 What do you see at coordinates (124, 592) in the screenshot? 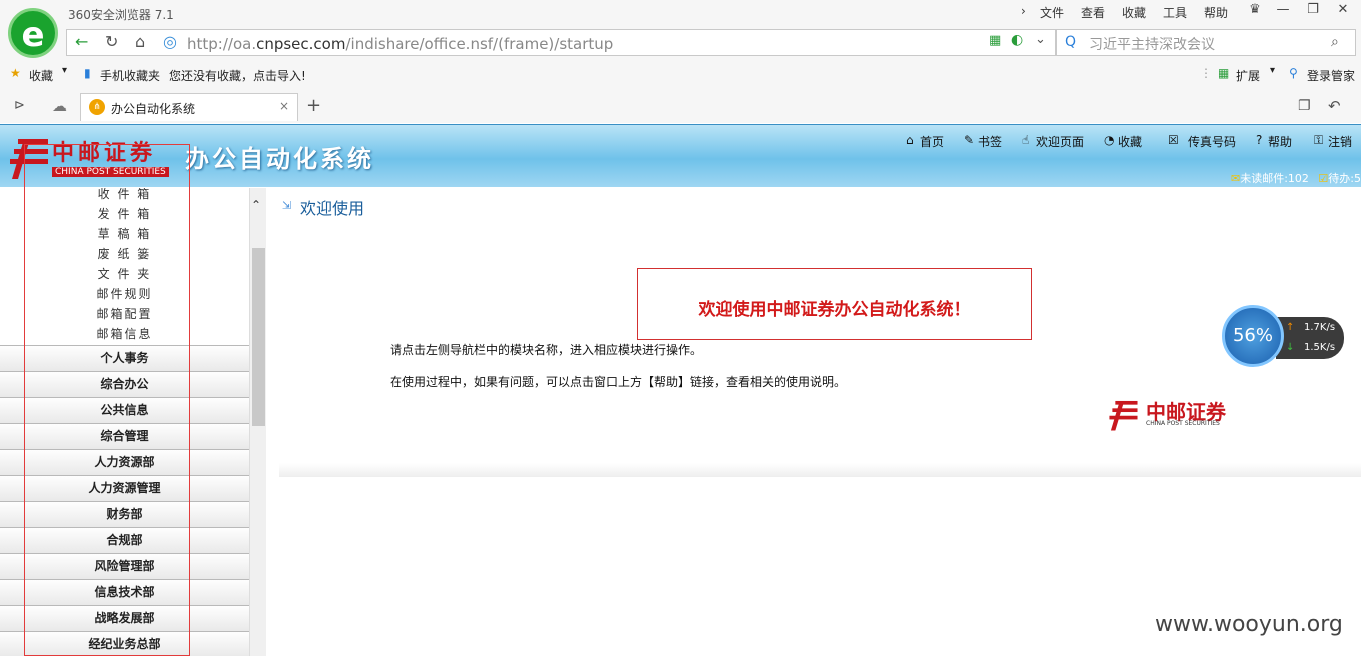
I see `nav-module-item: 信息技术部` at bounding box center [124, 592].